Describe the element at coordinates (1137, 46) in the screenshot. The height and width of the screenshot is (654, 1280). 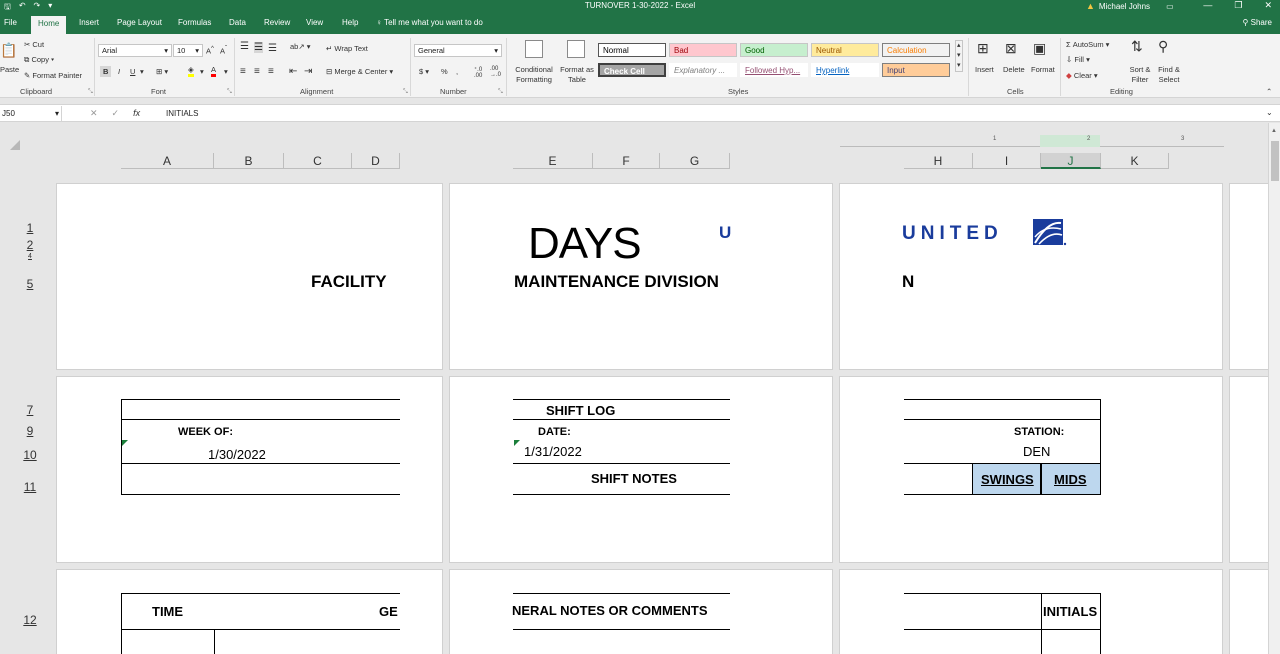
I see `sort-filter-icon: ⇅` at that location.